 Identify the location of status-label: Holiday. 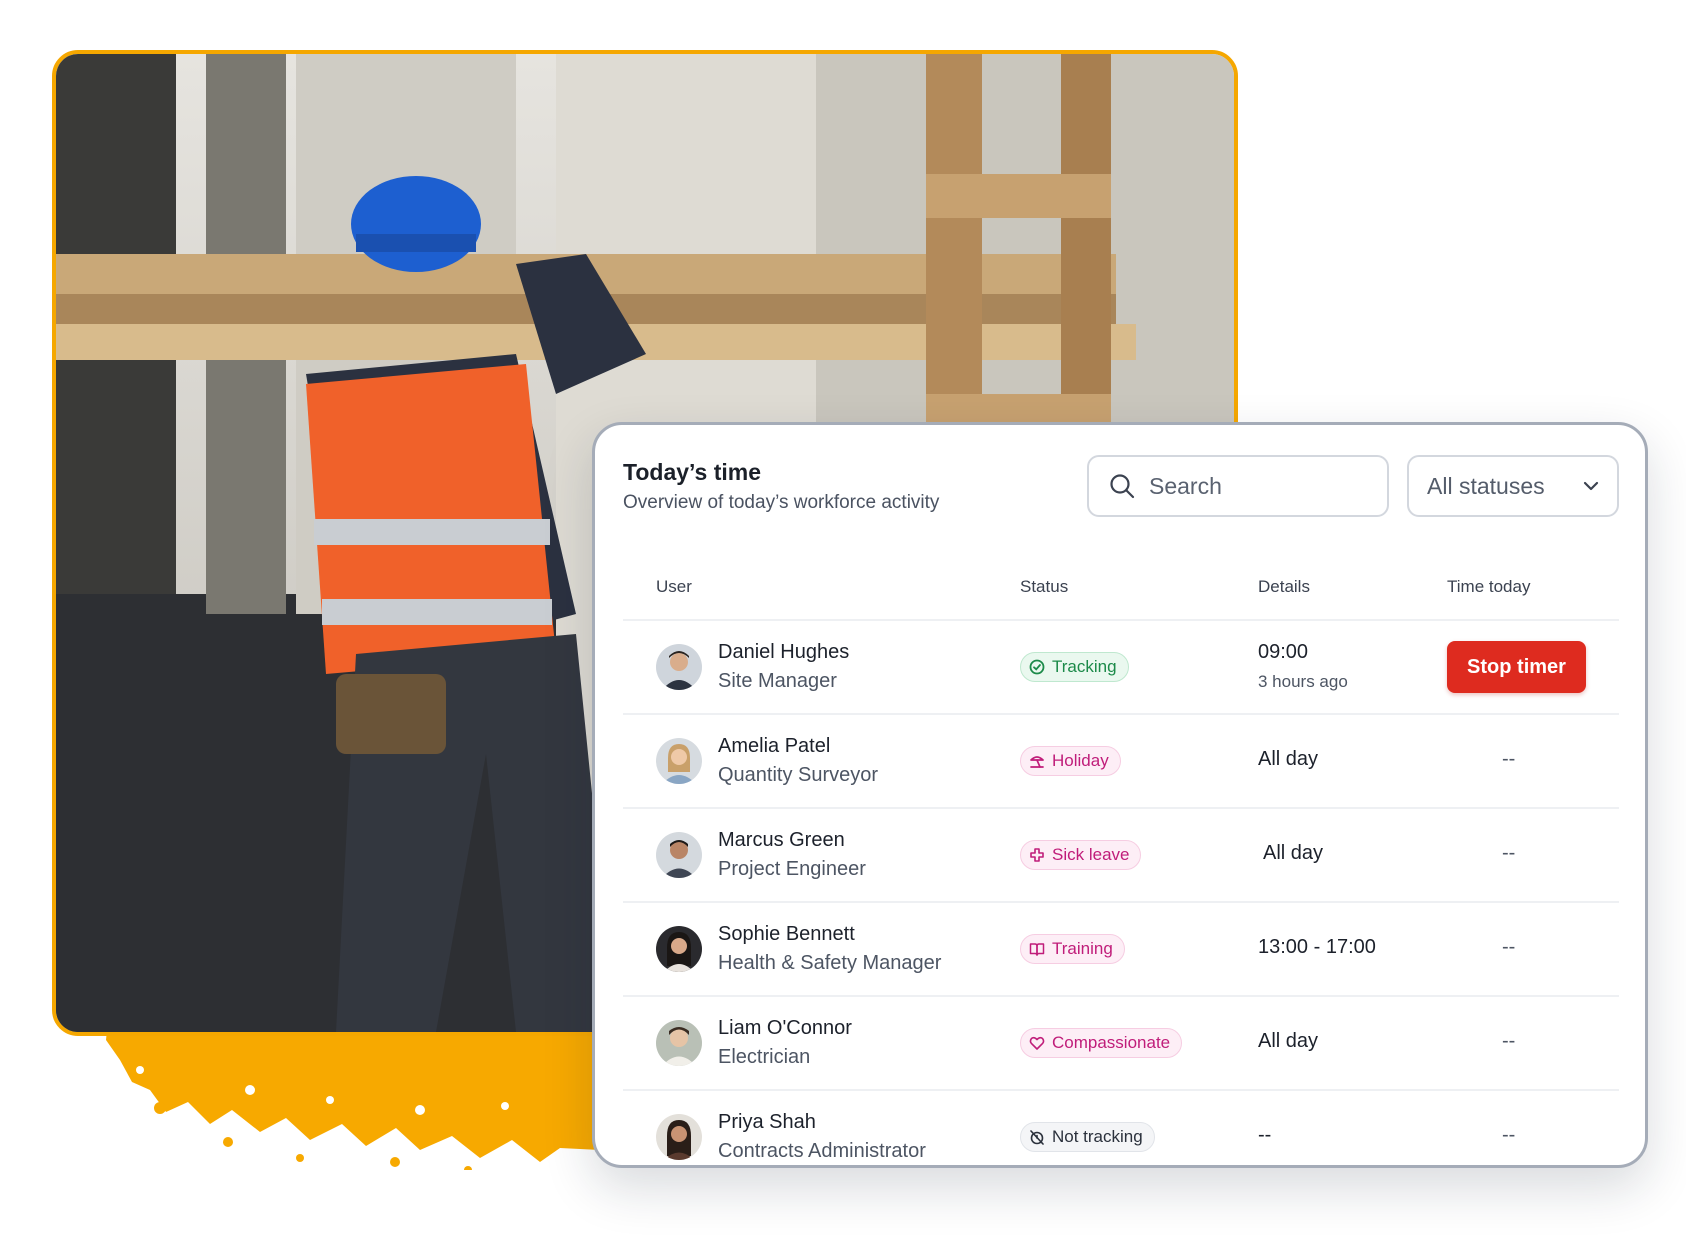
(1080, 760).